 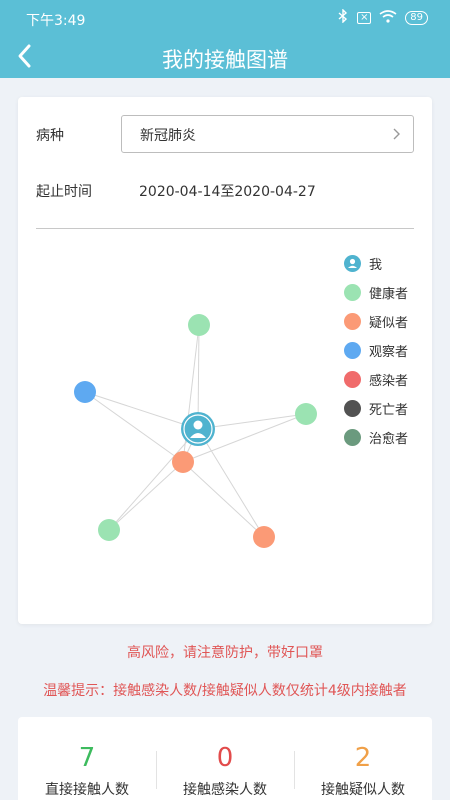 I want to click on legend-label: 死亡者, so click(x=389, y=410).